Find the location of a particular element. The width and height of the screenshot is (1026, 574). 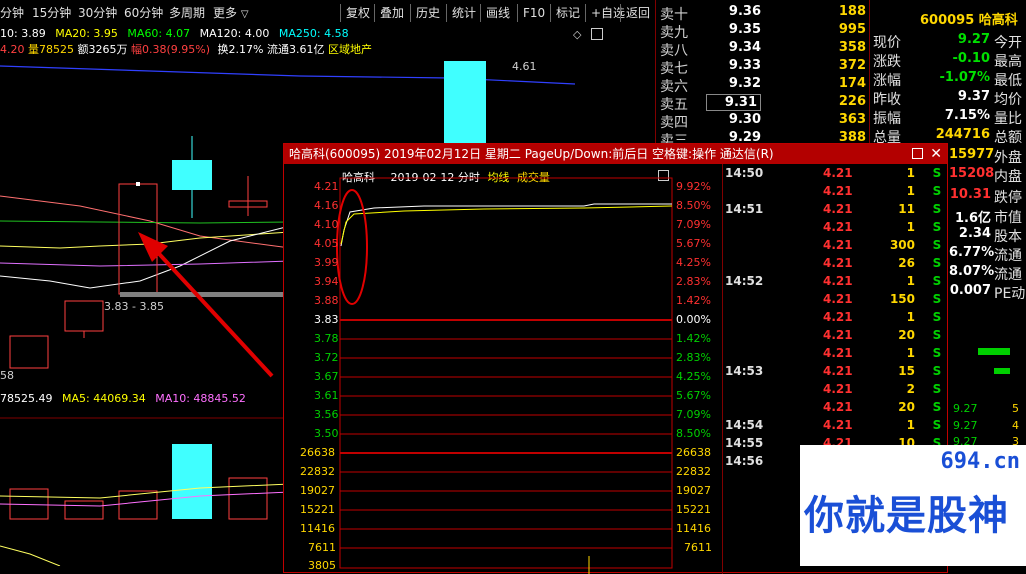

tick-row: 4.21 2 S is located at coordinates (882, 389).